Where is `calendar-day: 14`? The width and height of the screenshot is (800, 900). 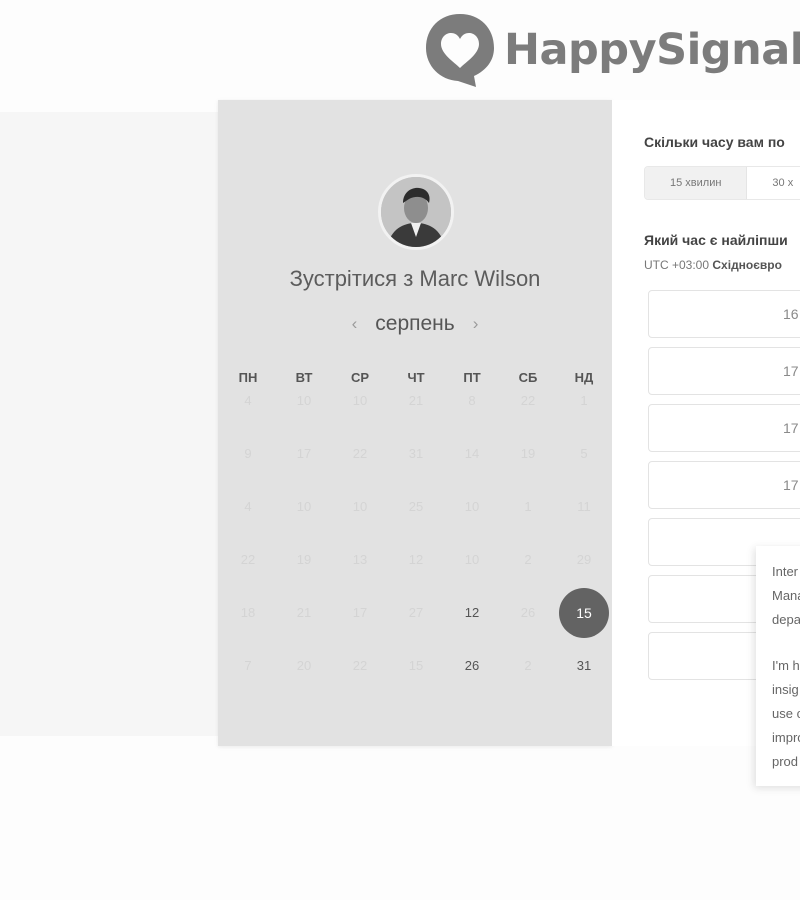
calendar-day: 14 is located at coordinates (472, 453).